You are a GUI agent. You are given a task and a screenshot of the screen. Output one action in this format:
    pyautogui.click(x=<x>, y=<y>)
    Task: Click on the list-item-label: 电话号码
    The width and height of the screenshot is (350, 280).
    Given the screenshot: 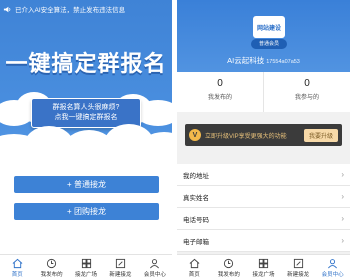 What is the action you would take?
    pyautogui.click(x=196, y=220)
    